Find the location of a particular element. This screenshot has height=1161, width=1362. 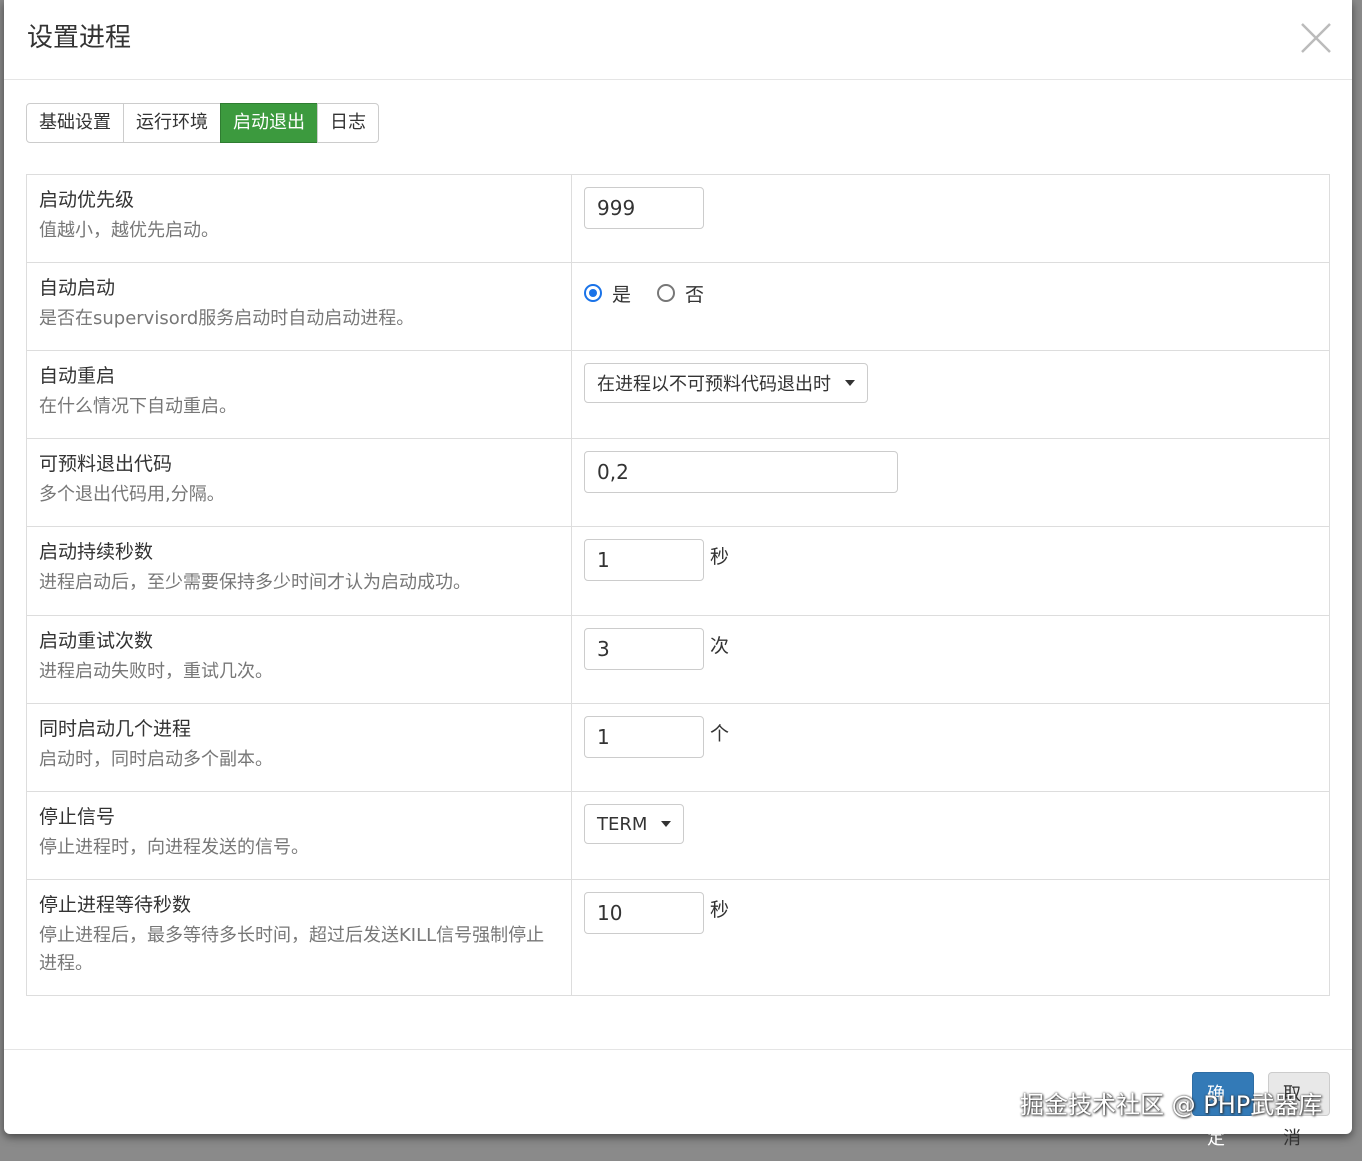

row-autorestart: 自动重启 在什么情况下自动重启。 在进程以不可预料代码退出时 is located at coordinates (678, 394).